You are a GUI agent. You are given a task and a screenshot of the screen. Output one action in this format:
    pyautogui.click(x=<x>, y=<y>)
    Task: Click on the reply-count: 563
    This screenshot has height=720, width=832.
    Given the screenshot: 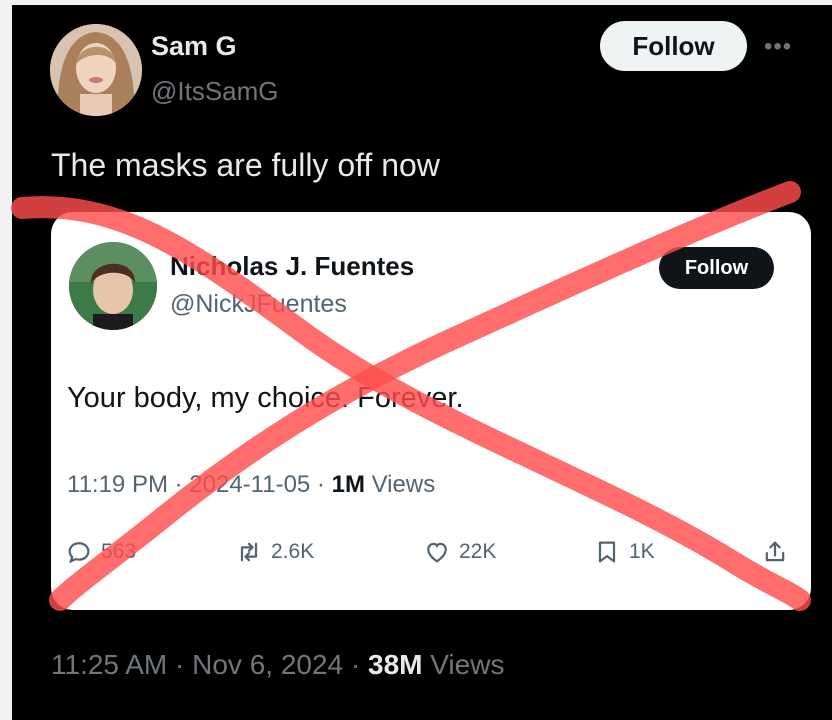 What is the action you would take?
    pyautogui.click(x=119, y=551)
    